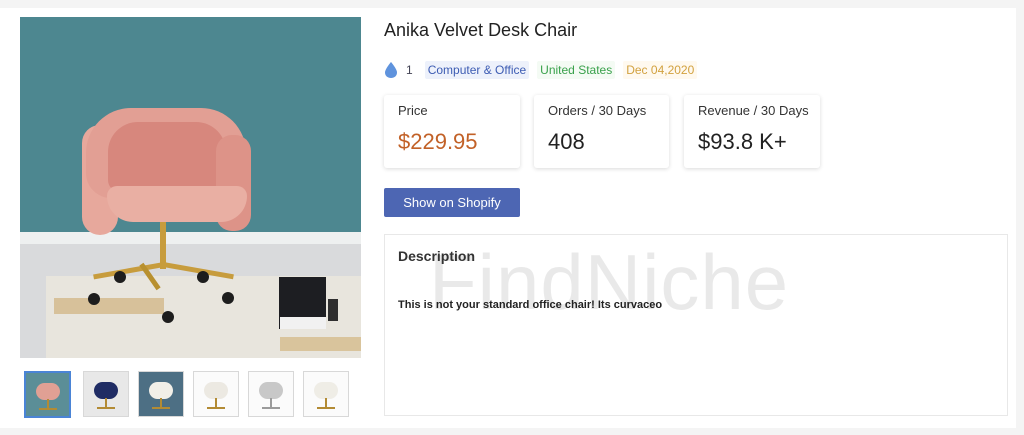 This screenshot has width=1024, height=435. What do you see at coordinates (742, 141) in the screenshot?
I see `revenue-value: $93.8 K+` at bounding box center [742, 141].